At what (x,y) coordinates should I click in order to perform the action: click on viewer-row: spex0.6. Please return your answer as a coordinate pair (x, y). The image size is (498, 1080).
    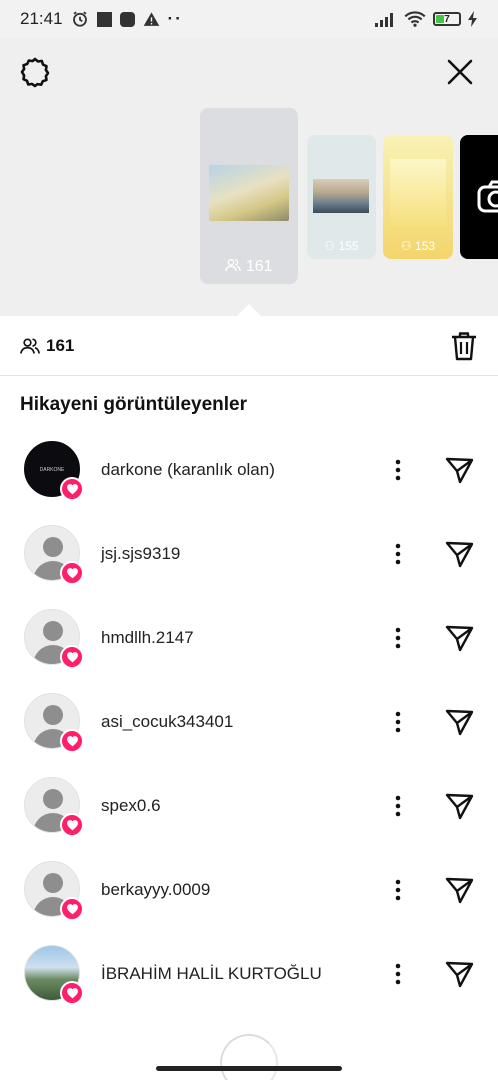
    Looking at the image, I should click on (249, 806).